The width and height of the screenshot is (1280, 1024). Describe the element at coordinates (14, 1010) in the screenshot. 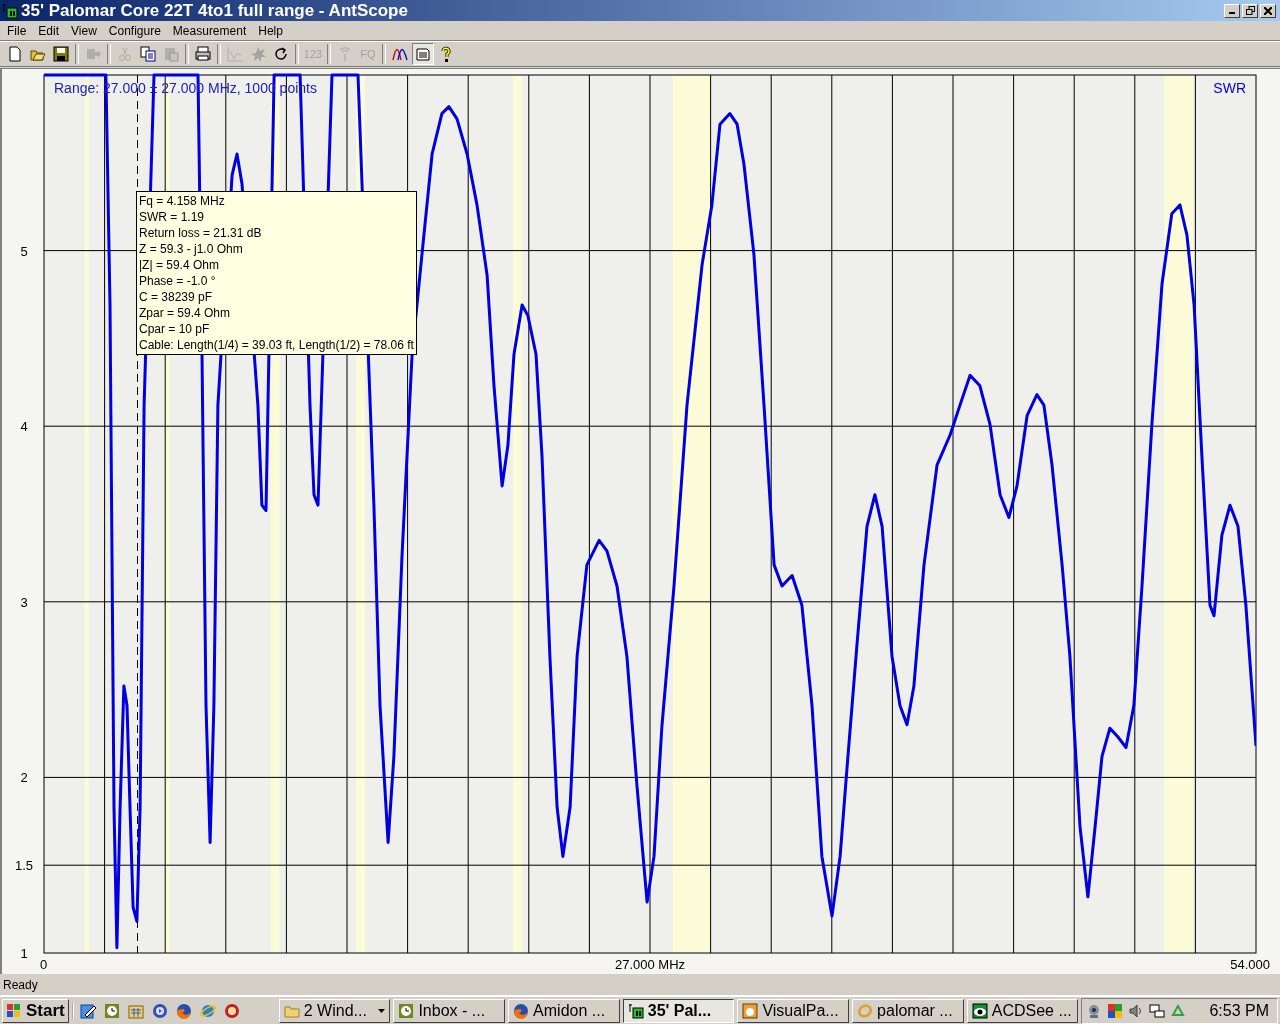

I see `windows-logo-icon` at that location.